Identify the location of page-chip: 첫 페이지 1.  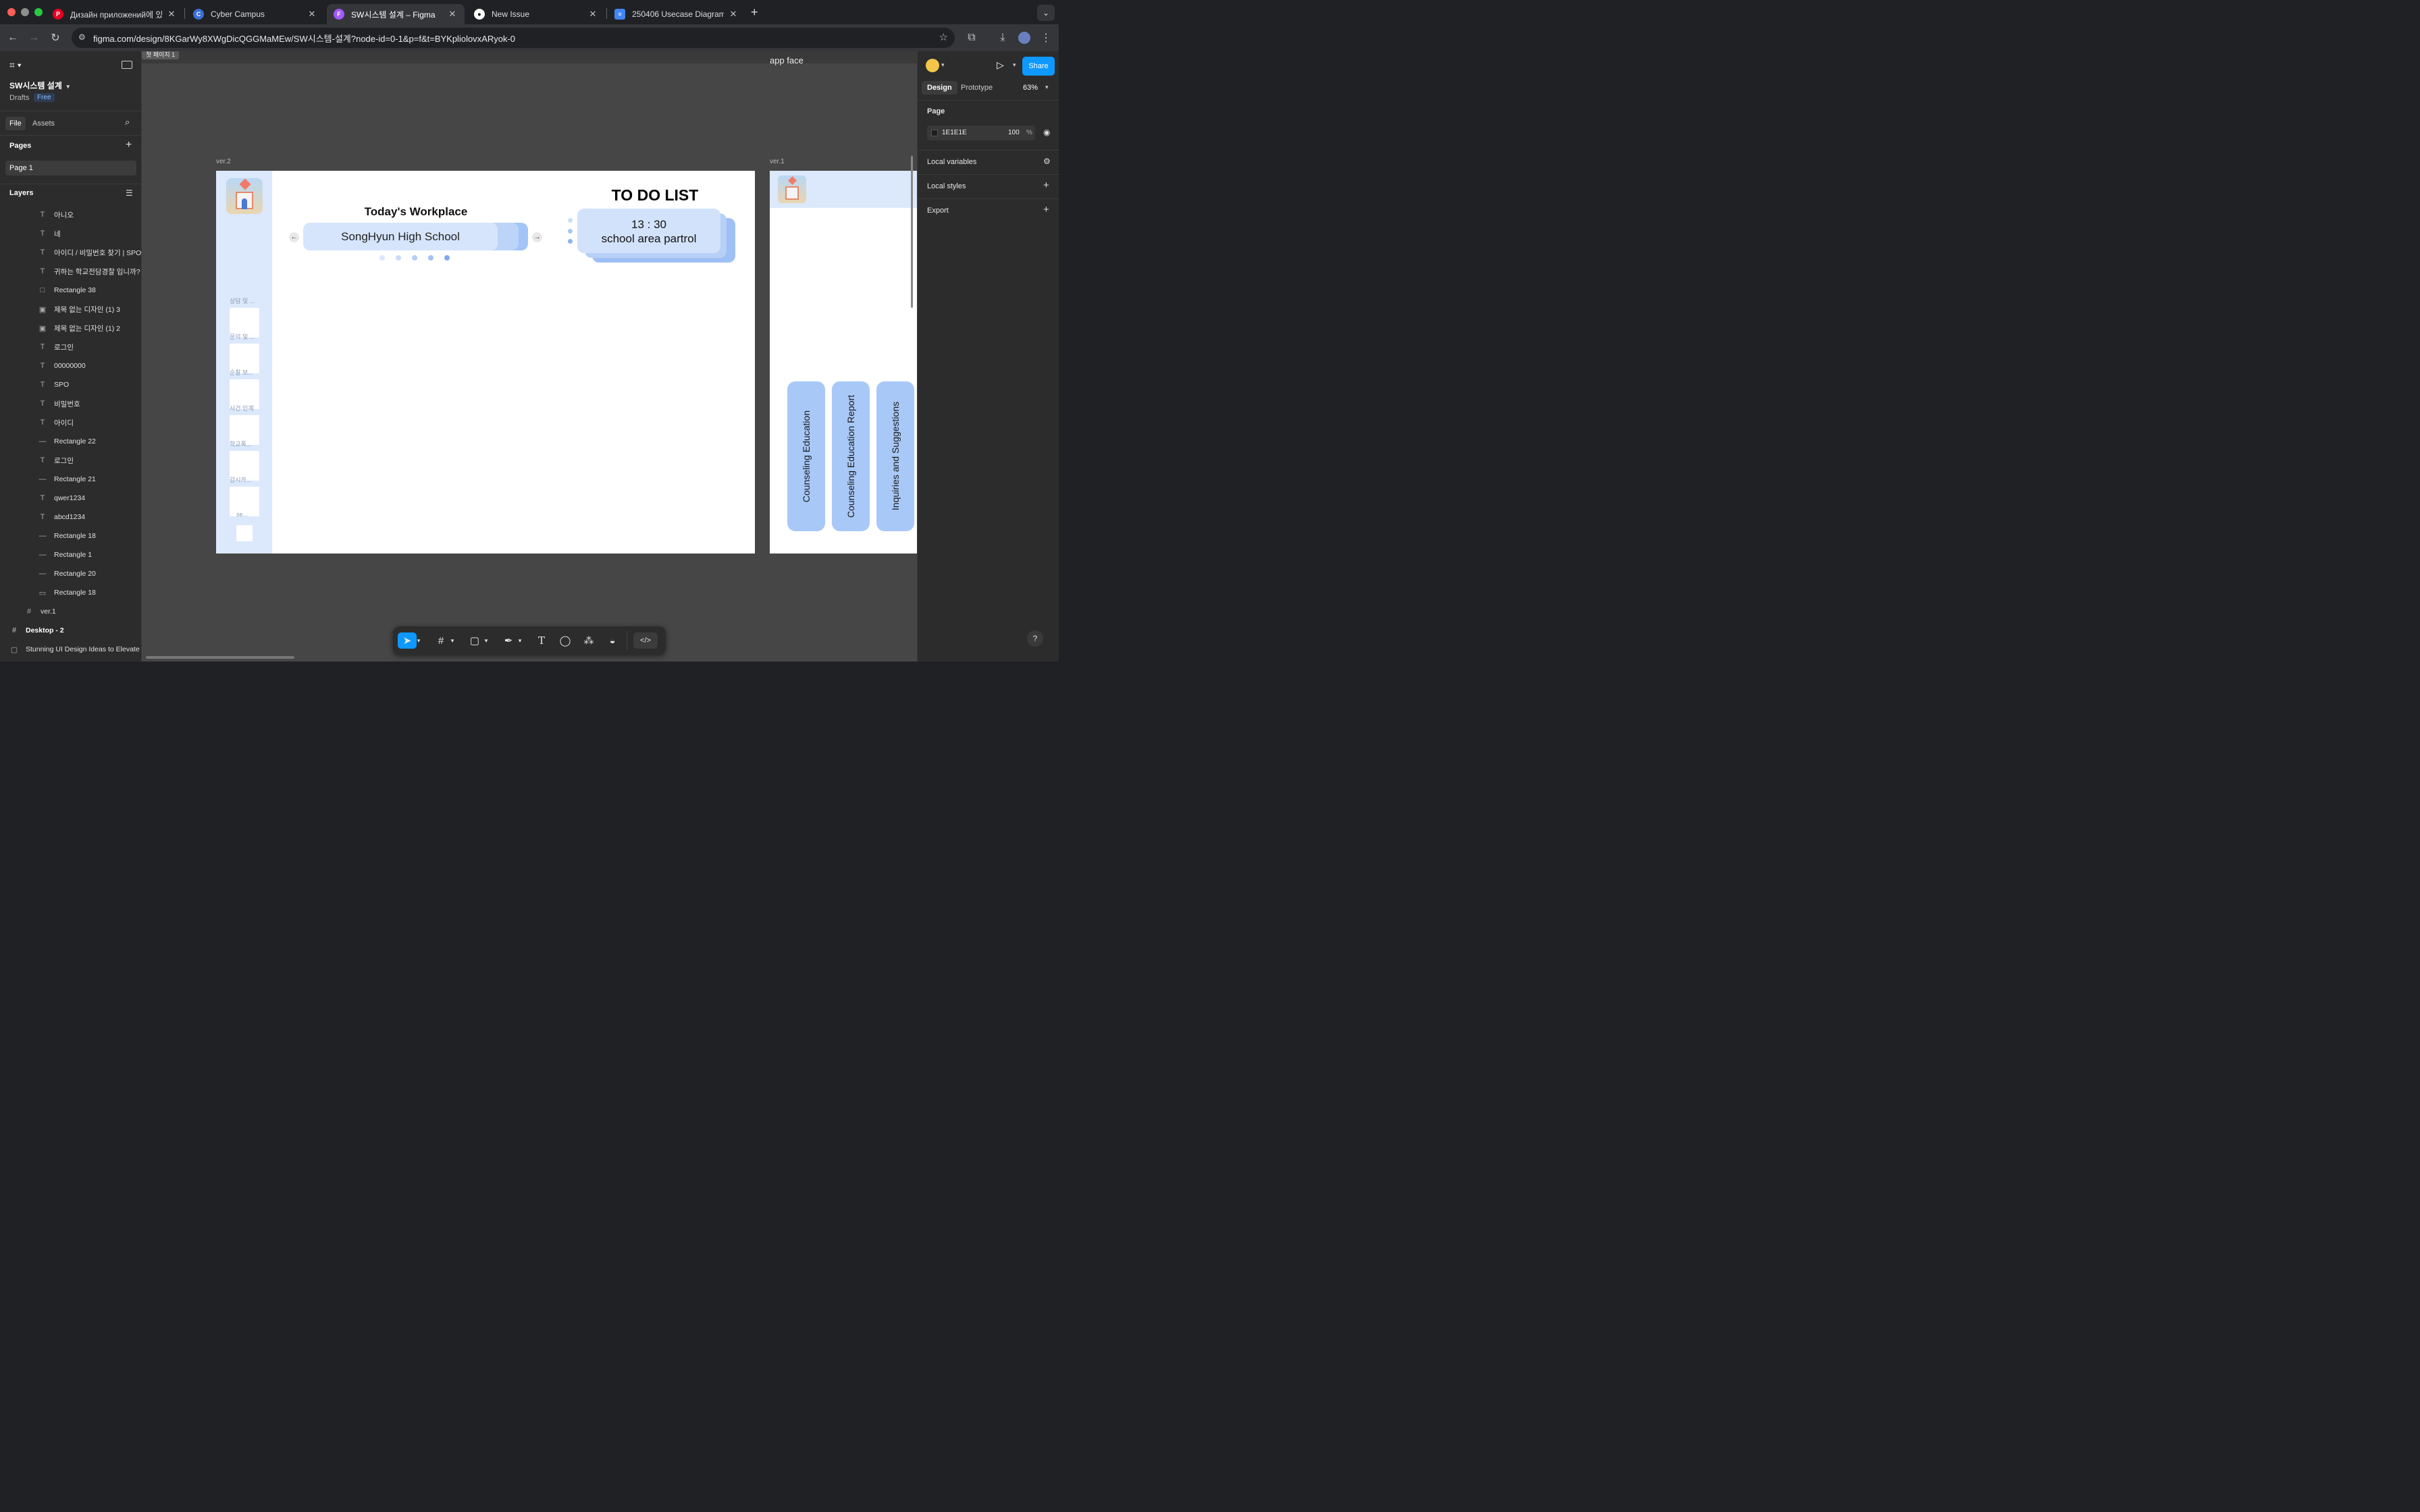
(161, 55).